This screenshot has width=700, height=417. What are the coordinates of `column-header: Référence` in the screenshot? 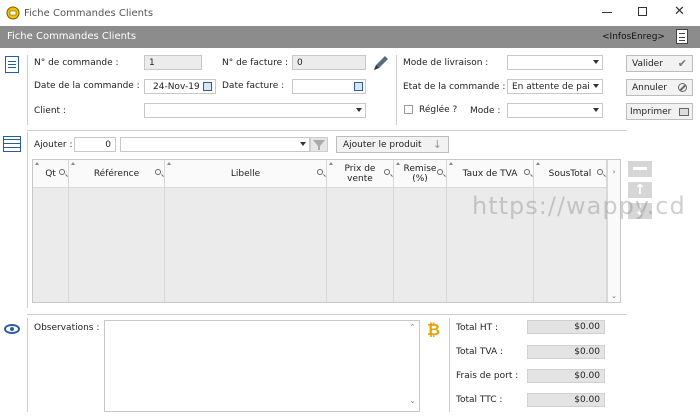 It's located at (117, 174).